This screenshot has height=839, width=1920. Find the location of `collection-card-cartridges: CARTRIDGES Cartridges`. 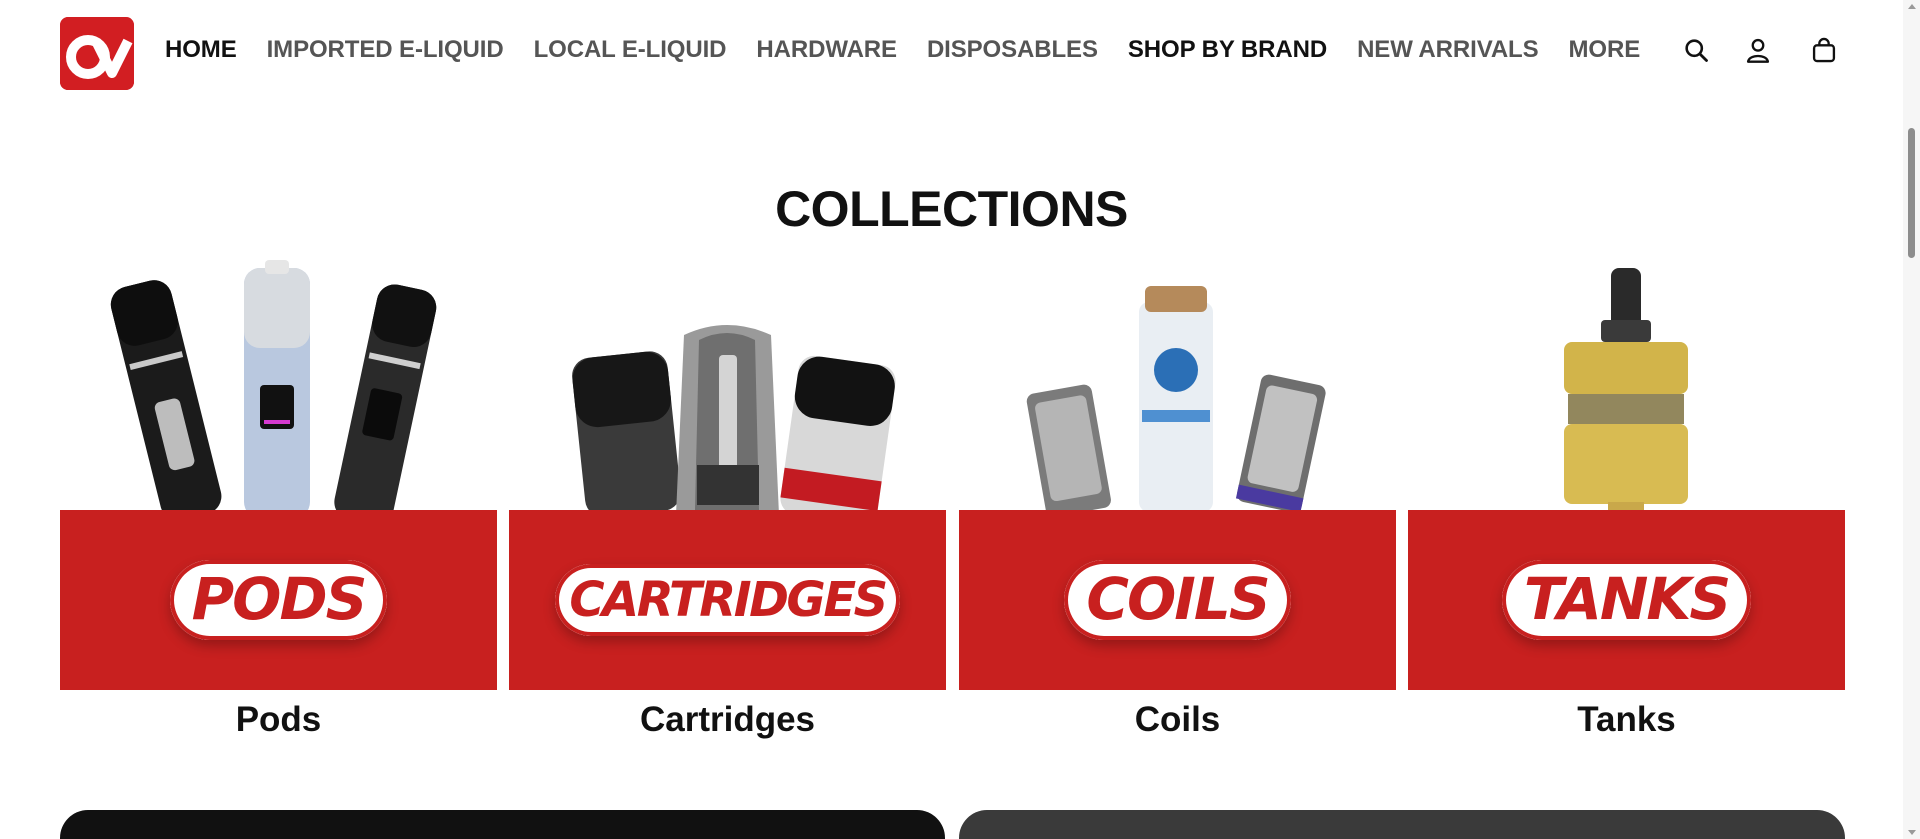

collection-card-cartridges: CARTRIDGES Cartridges is located at coordinates (727, 500).